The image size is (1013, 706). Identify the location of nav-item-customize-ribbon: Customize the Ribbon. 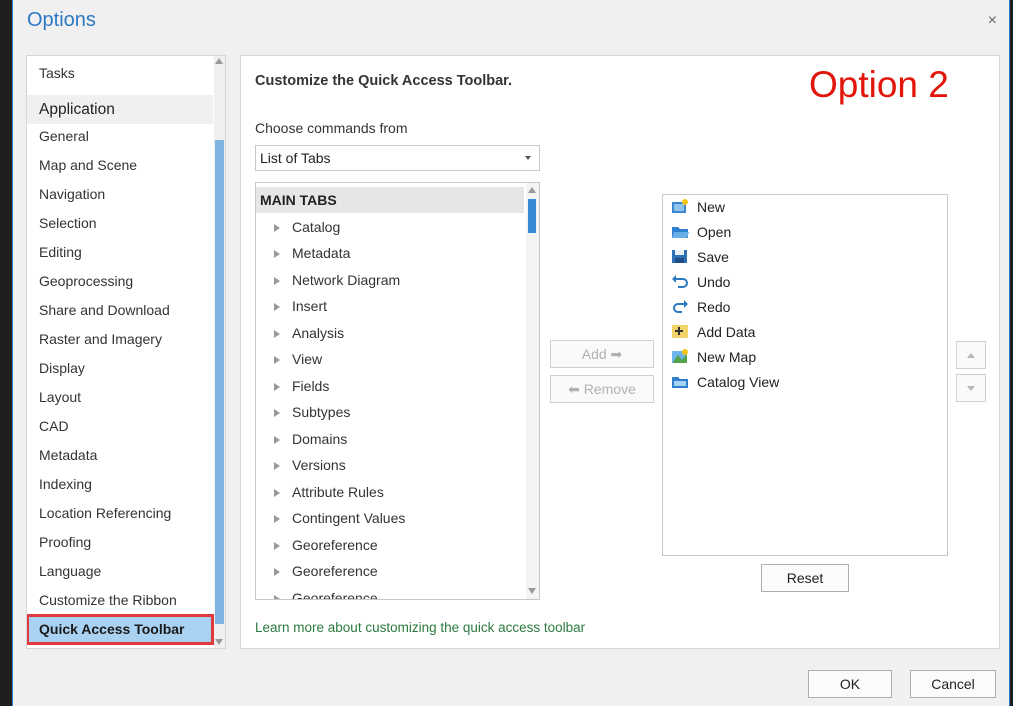
(120, 600).